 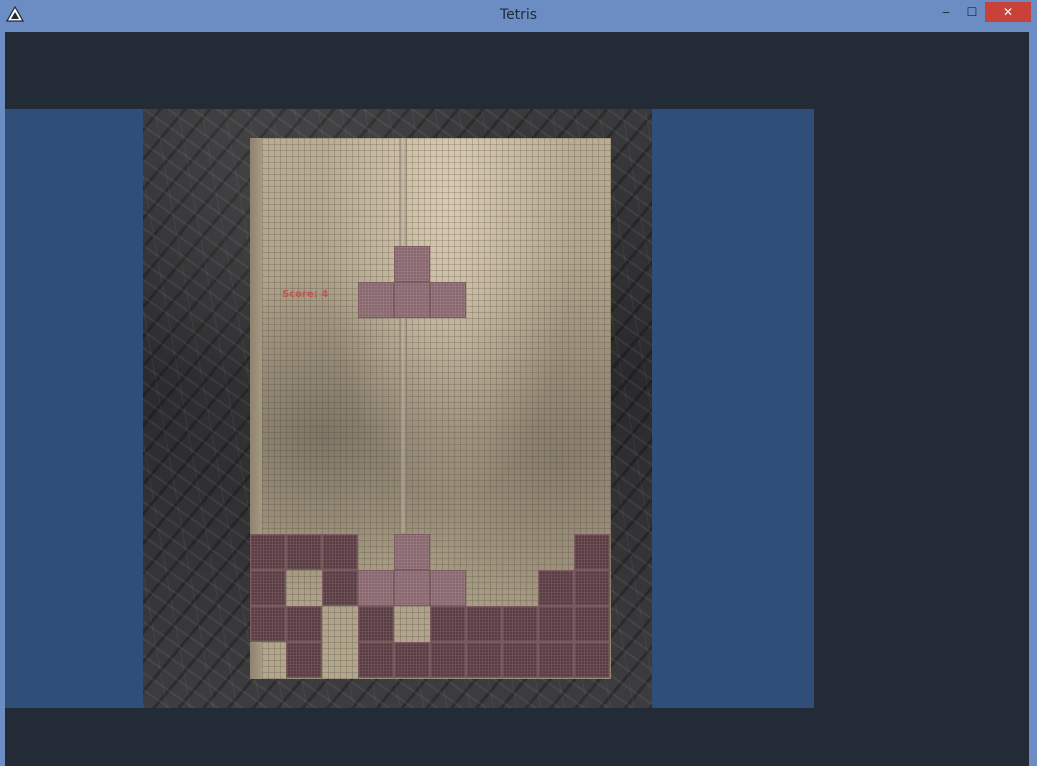 I want to click on score-label: Score: 4, so click(x=305, y=294).